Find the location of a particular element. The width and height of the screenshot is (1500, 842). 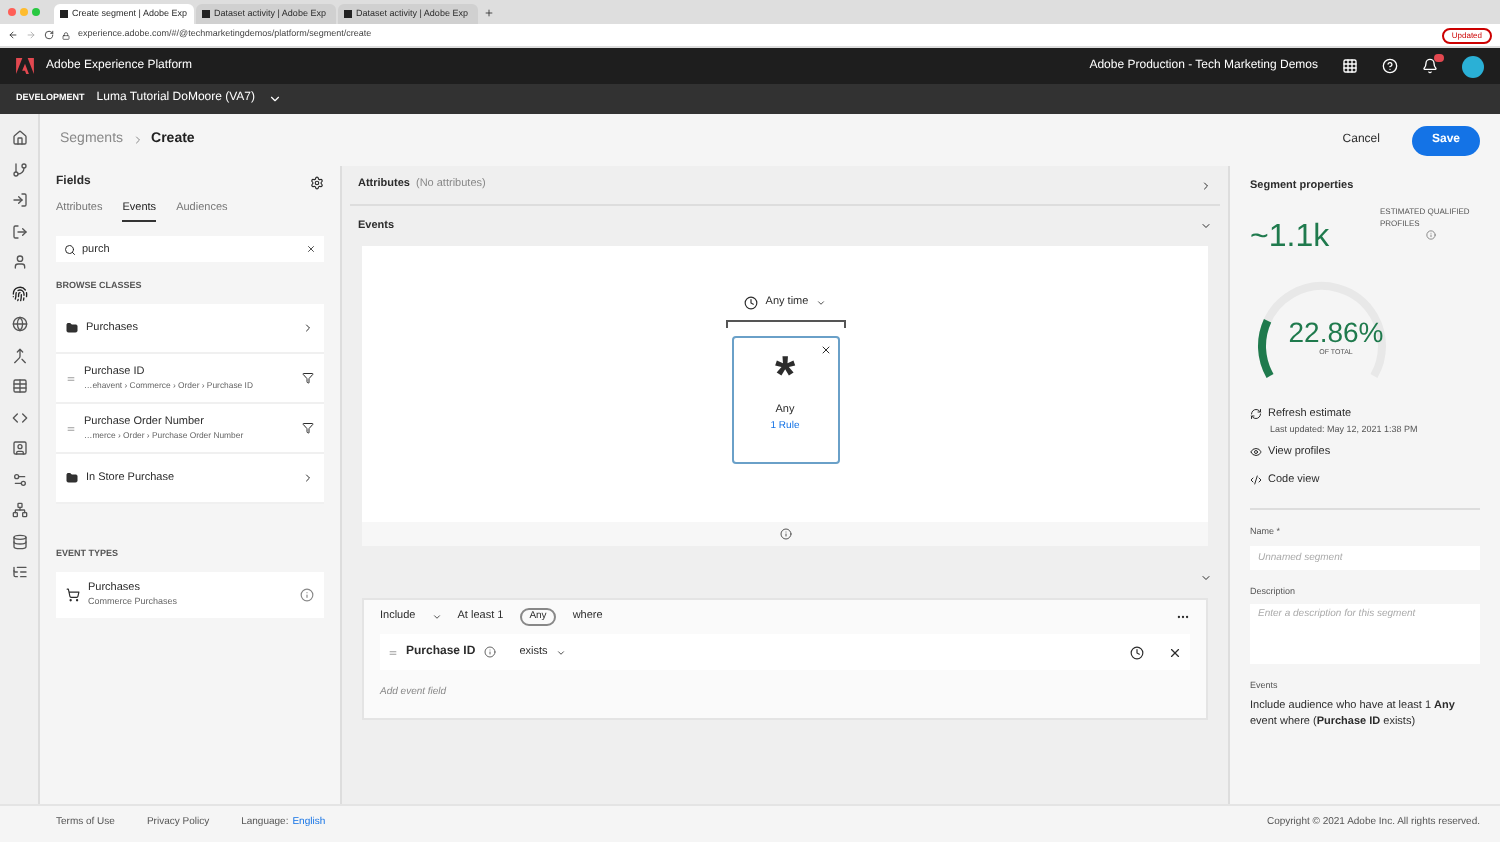

avatar-icon is located at coordinates (1473, 66).